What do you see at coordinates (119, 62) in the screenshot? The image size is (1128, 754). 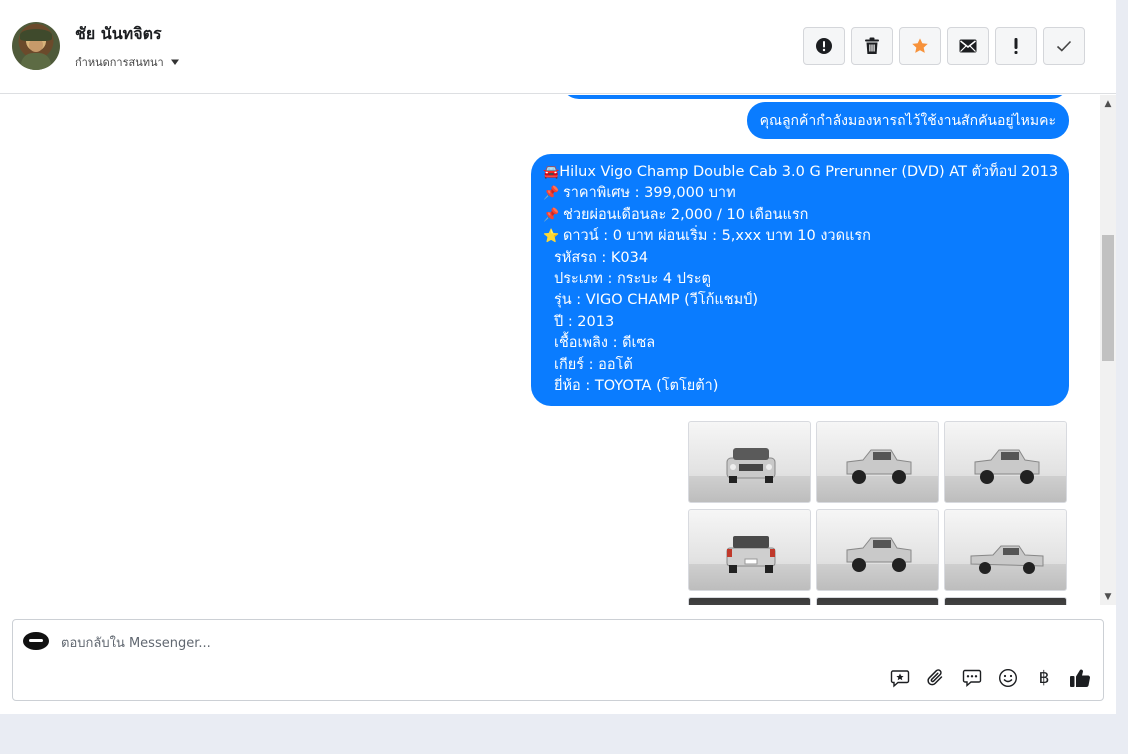 I see `assign-conversation-label: กำหนดการสนทนา` at bounding box center [119, 62].